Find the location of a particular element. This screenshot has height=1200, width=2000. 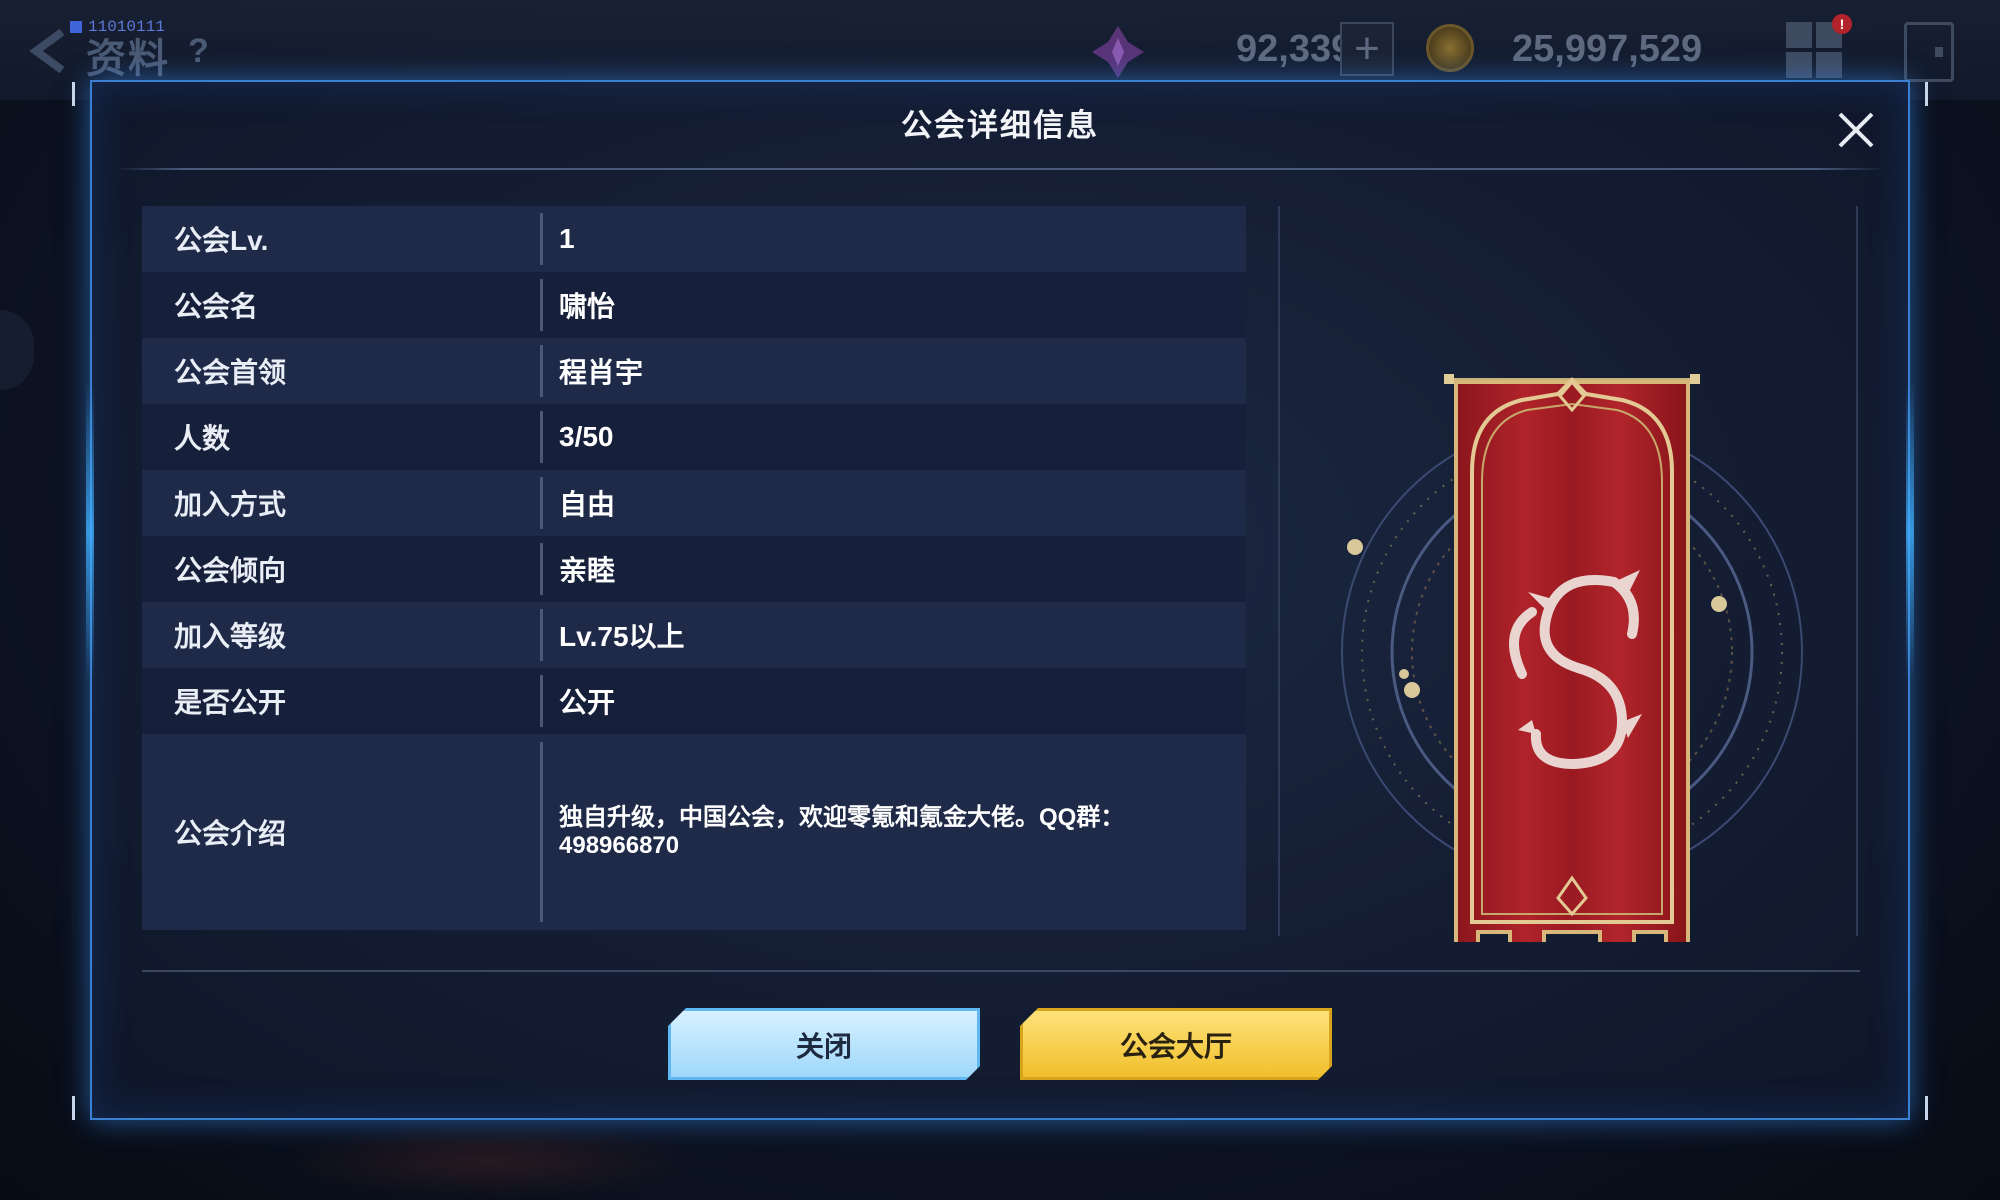

side-tab is located at coordinates (17, 350).